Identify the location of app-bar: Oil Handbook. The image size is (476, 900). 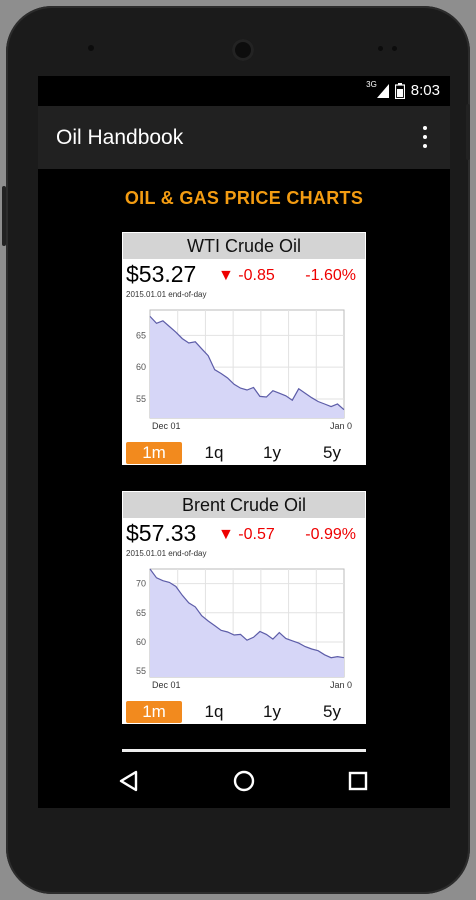
(244, 137).